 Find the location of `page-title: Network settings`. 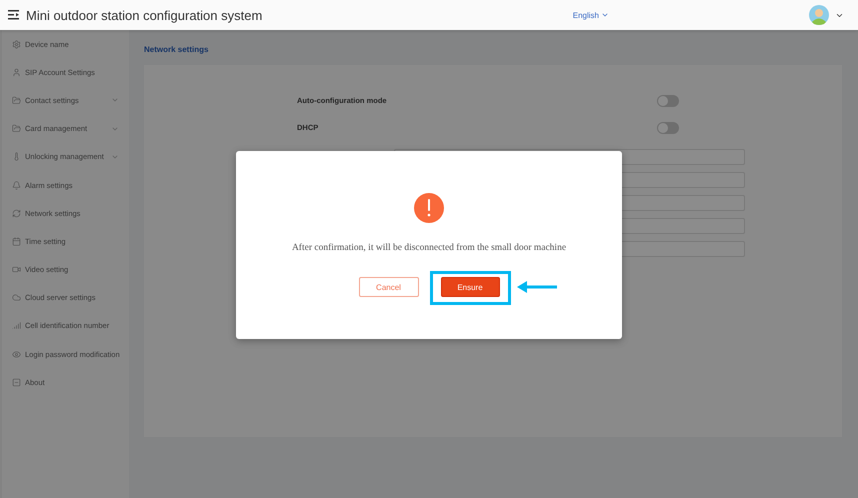

page-title: Network settings is located at coordinates (177, 49).